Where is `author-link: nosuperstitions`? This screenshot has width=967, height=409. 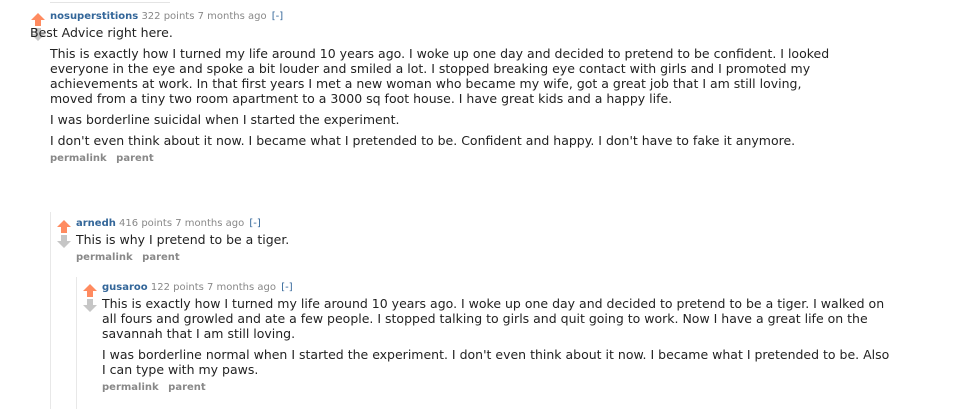
author-link: nosuperstitions is located at coordinates (94, 16).